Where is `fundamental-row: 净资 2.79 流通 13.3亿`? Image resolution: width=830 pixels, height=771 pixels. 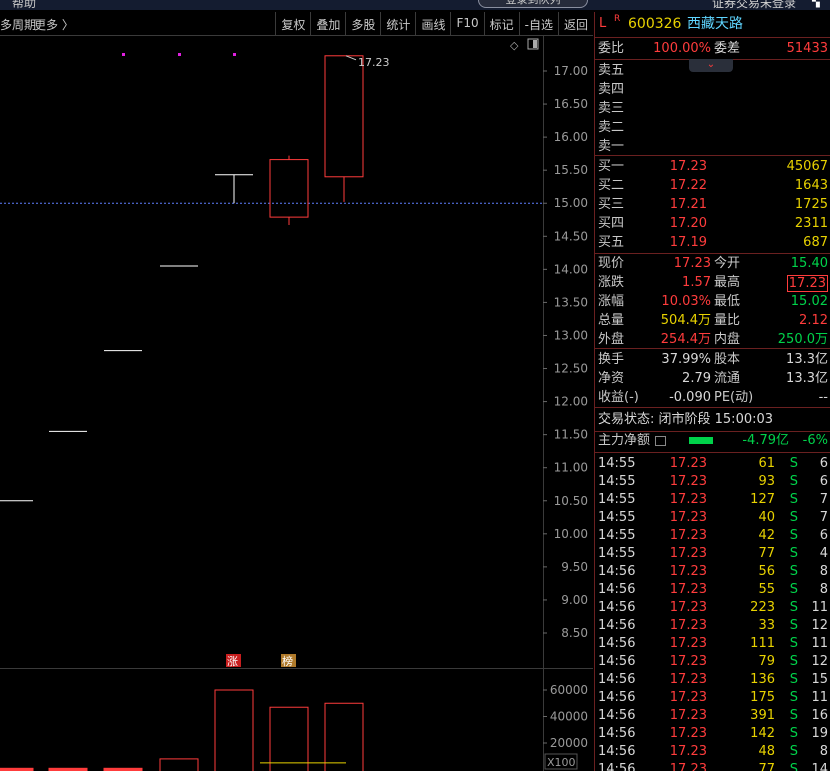 fundamental-row: 净资 2.79 流通 13.3亿 is located at coordinates (712, 379).